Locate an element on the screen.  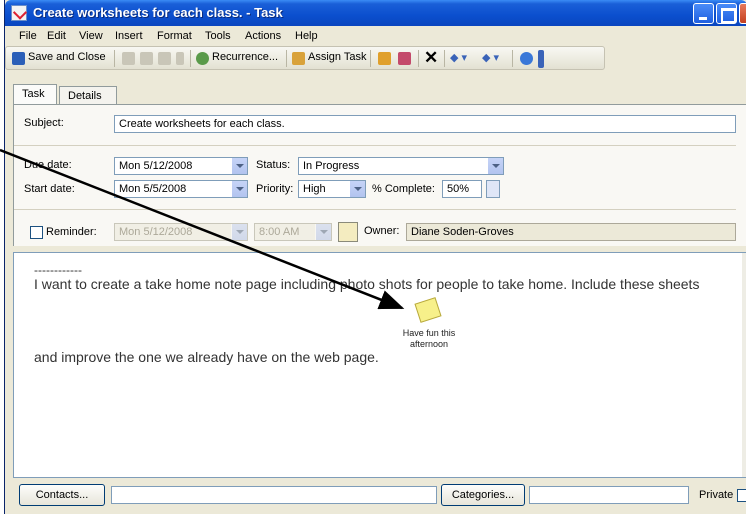
help-icon is located at coordinates (526, 58).